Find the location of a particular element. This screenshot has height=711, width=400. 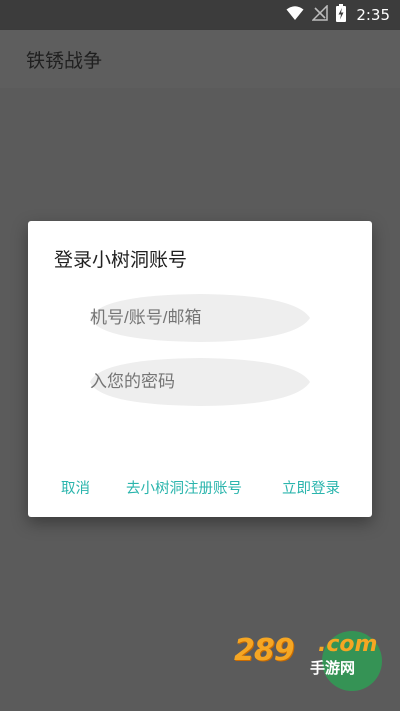

wifi-icon is located at coordinates (295, 15).